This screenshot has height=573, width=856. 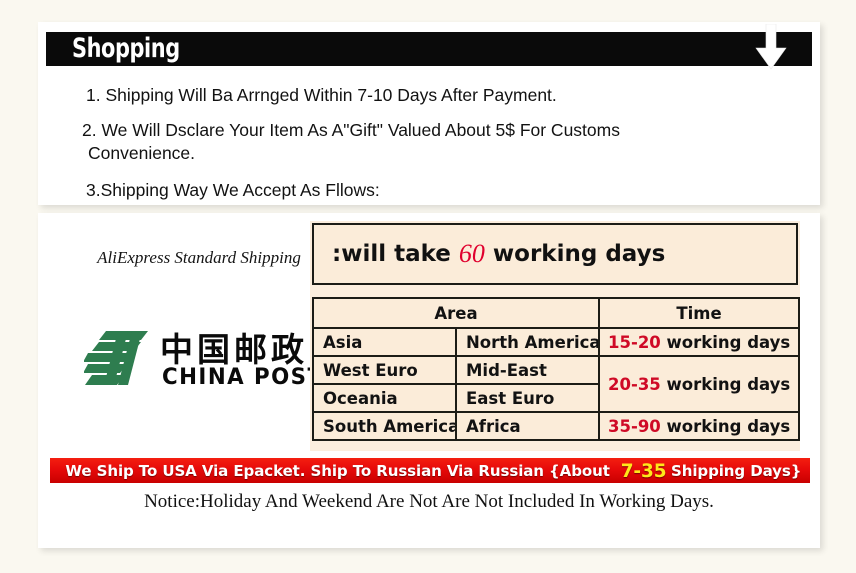 I want to click on time-cell: 20-35 working days, so click(x=699, y=384).